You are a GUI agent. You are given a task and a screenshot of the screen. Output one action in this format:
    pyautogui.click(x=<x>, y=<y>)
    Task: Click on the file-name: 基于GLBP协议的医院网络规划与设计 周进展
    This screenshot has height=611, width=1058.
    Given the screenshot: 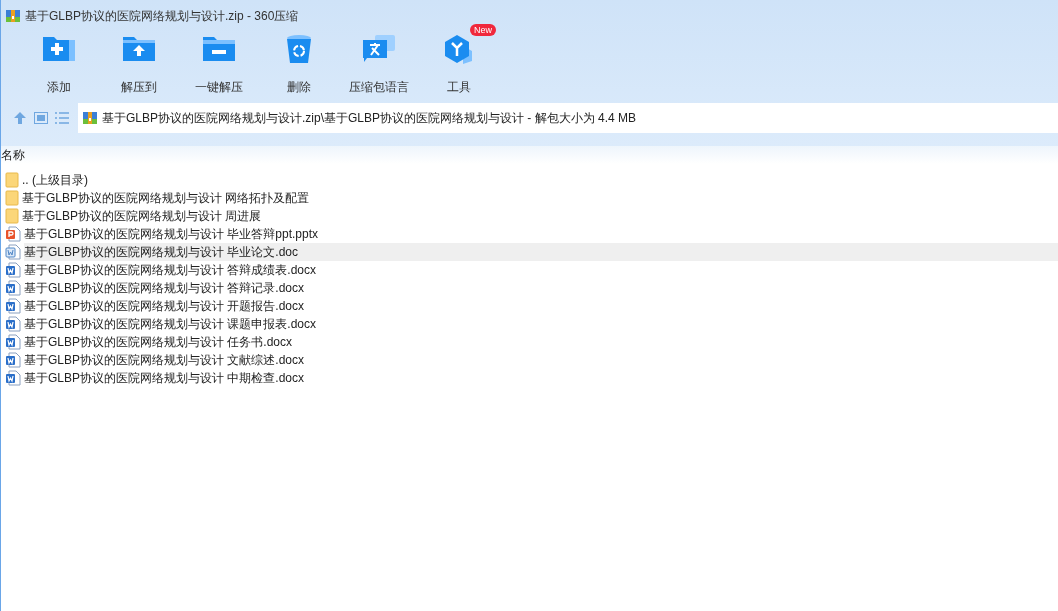 What is the action you would take?
    pyautogui.click(x=142, y=216)
    